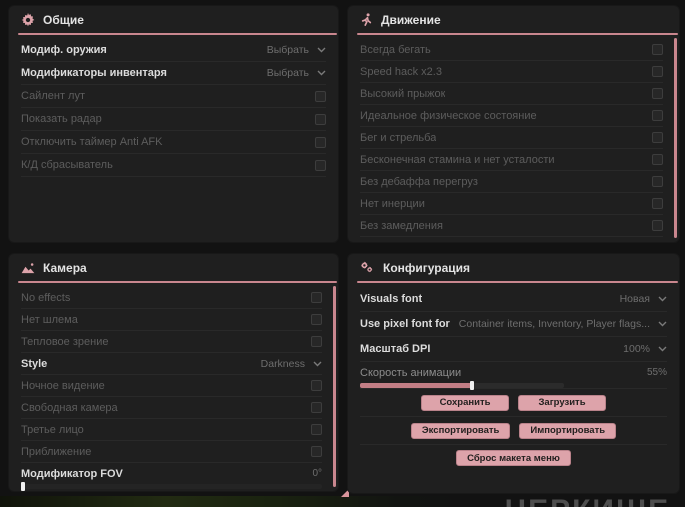  Describe the element at coordinates (316, 341) in the screenshot. I see `thermal-vision-checkbox` at that location.